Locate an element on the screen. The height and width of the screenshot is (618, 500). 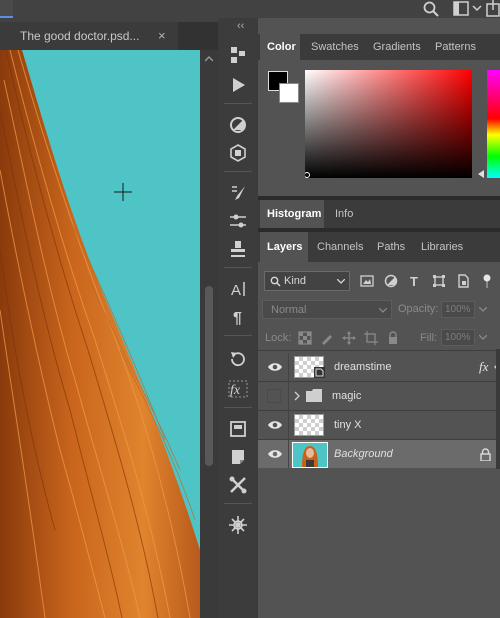
paragraph-icon: ¶ is located at coordinates (238, 317).